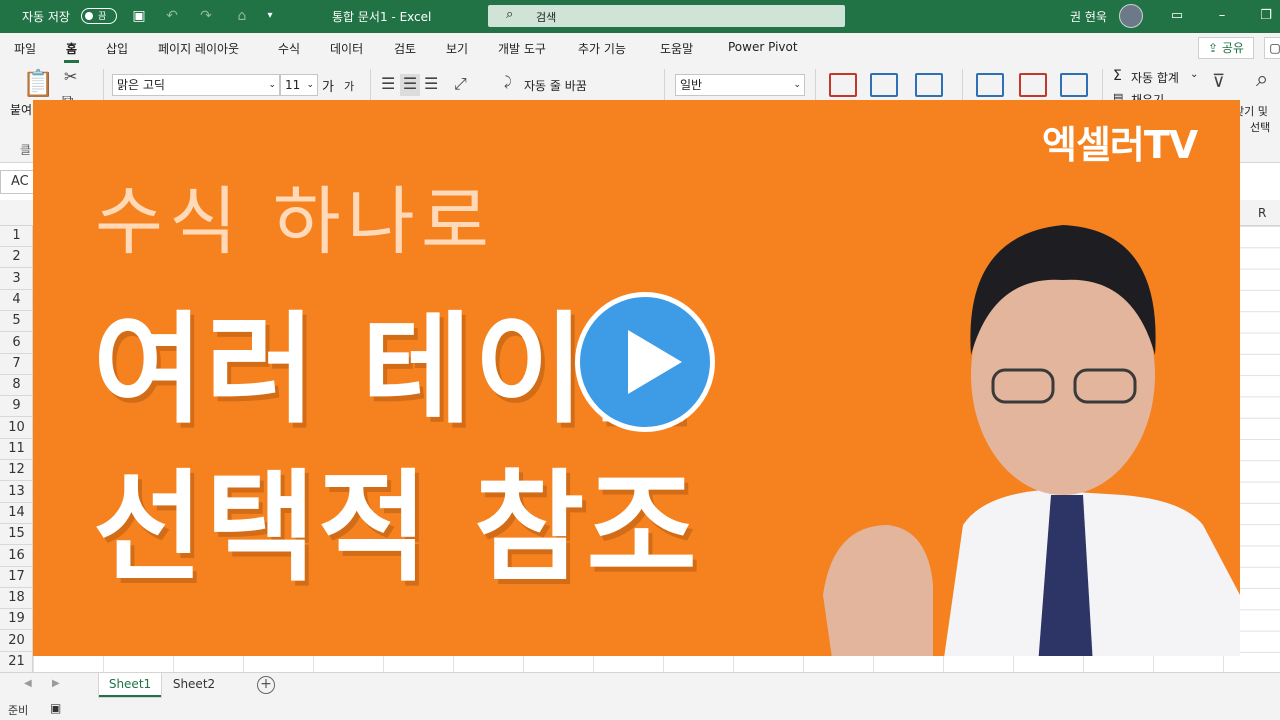  I want to click on row-header: 5, so click(16, 322).